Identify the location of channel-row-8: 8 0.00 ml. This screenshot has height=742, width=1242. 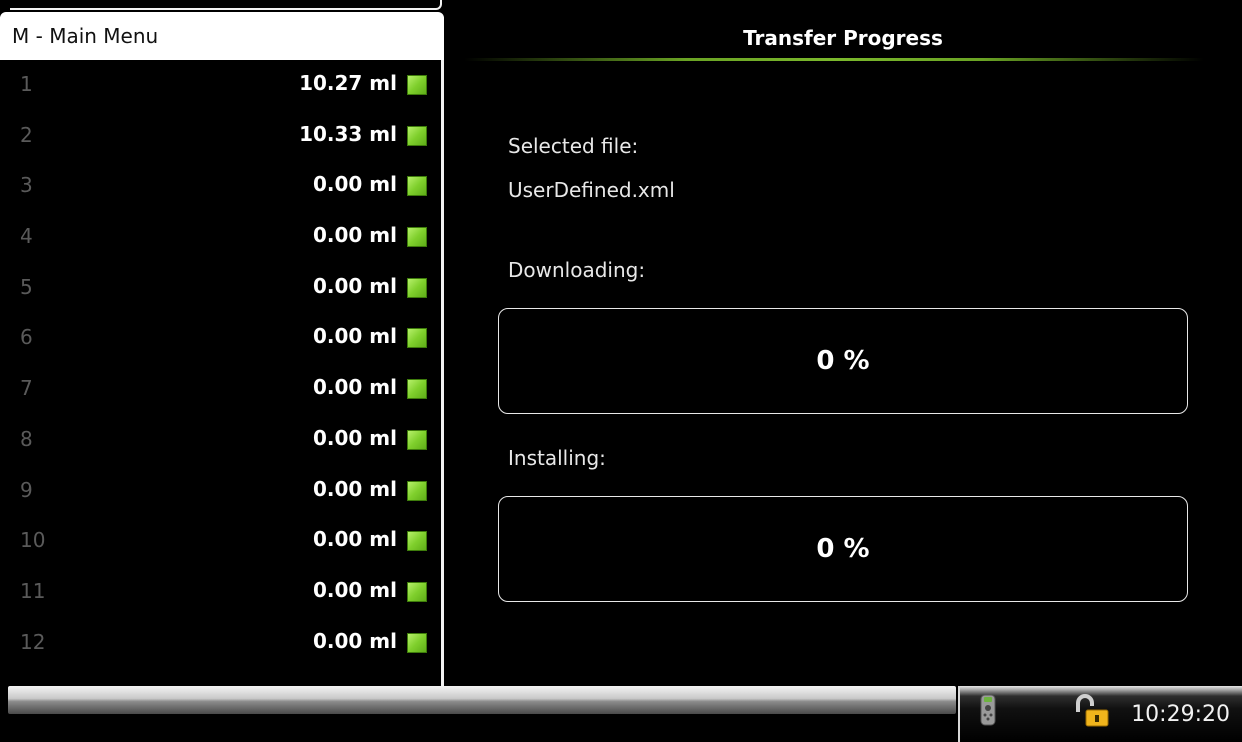
(220, 440).